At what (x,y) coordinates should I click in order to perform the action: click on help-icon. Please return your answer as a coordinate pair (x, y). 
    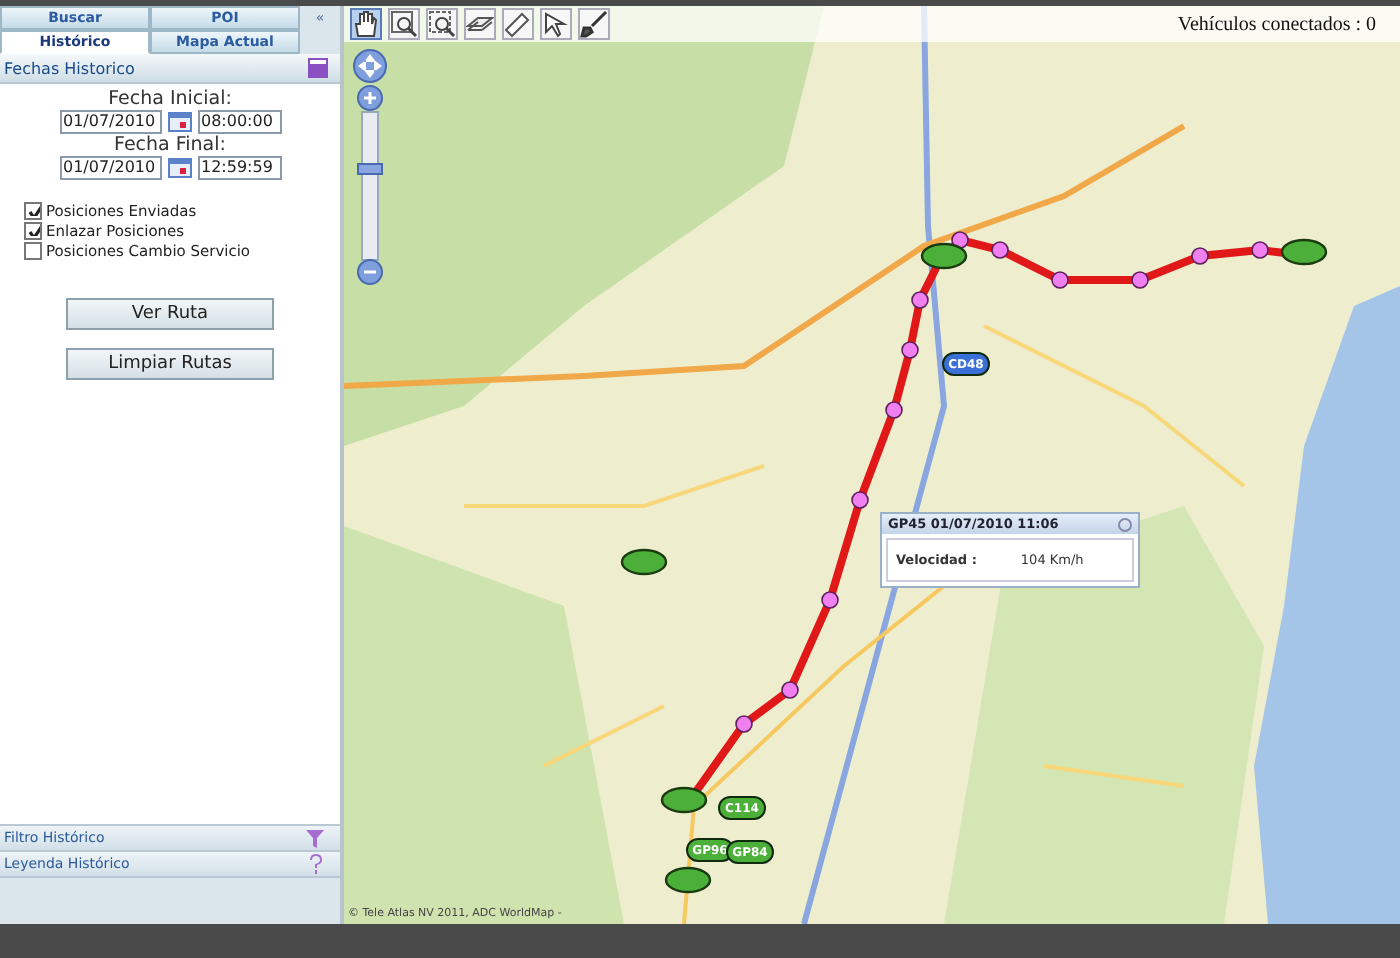
    Looking at the image, I should click on (316, 864).